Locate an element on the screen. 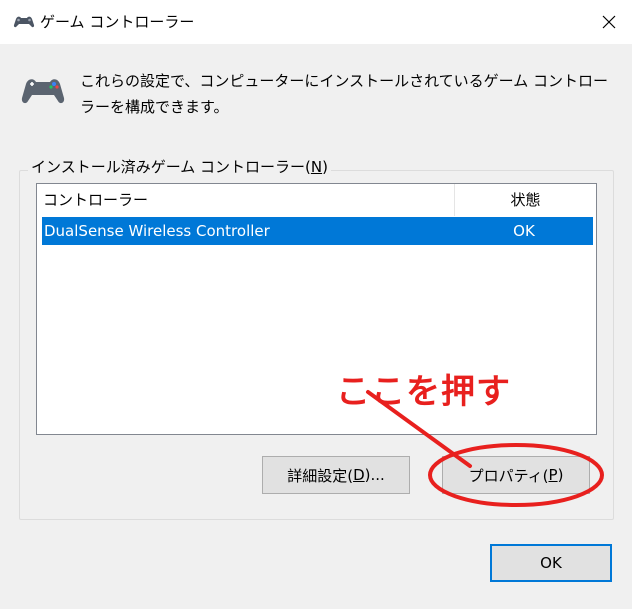 This screenshot has width=632, height=609. annotation-label: ここを押す is located at coordinates (423, 392).